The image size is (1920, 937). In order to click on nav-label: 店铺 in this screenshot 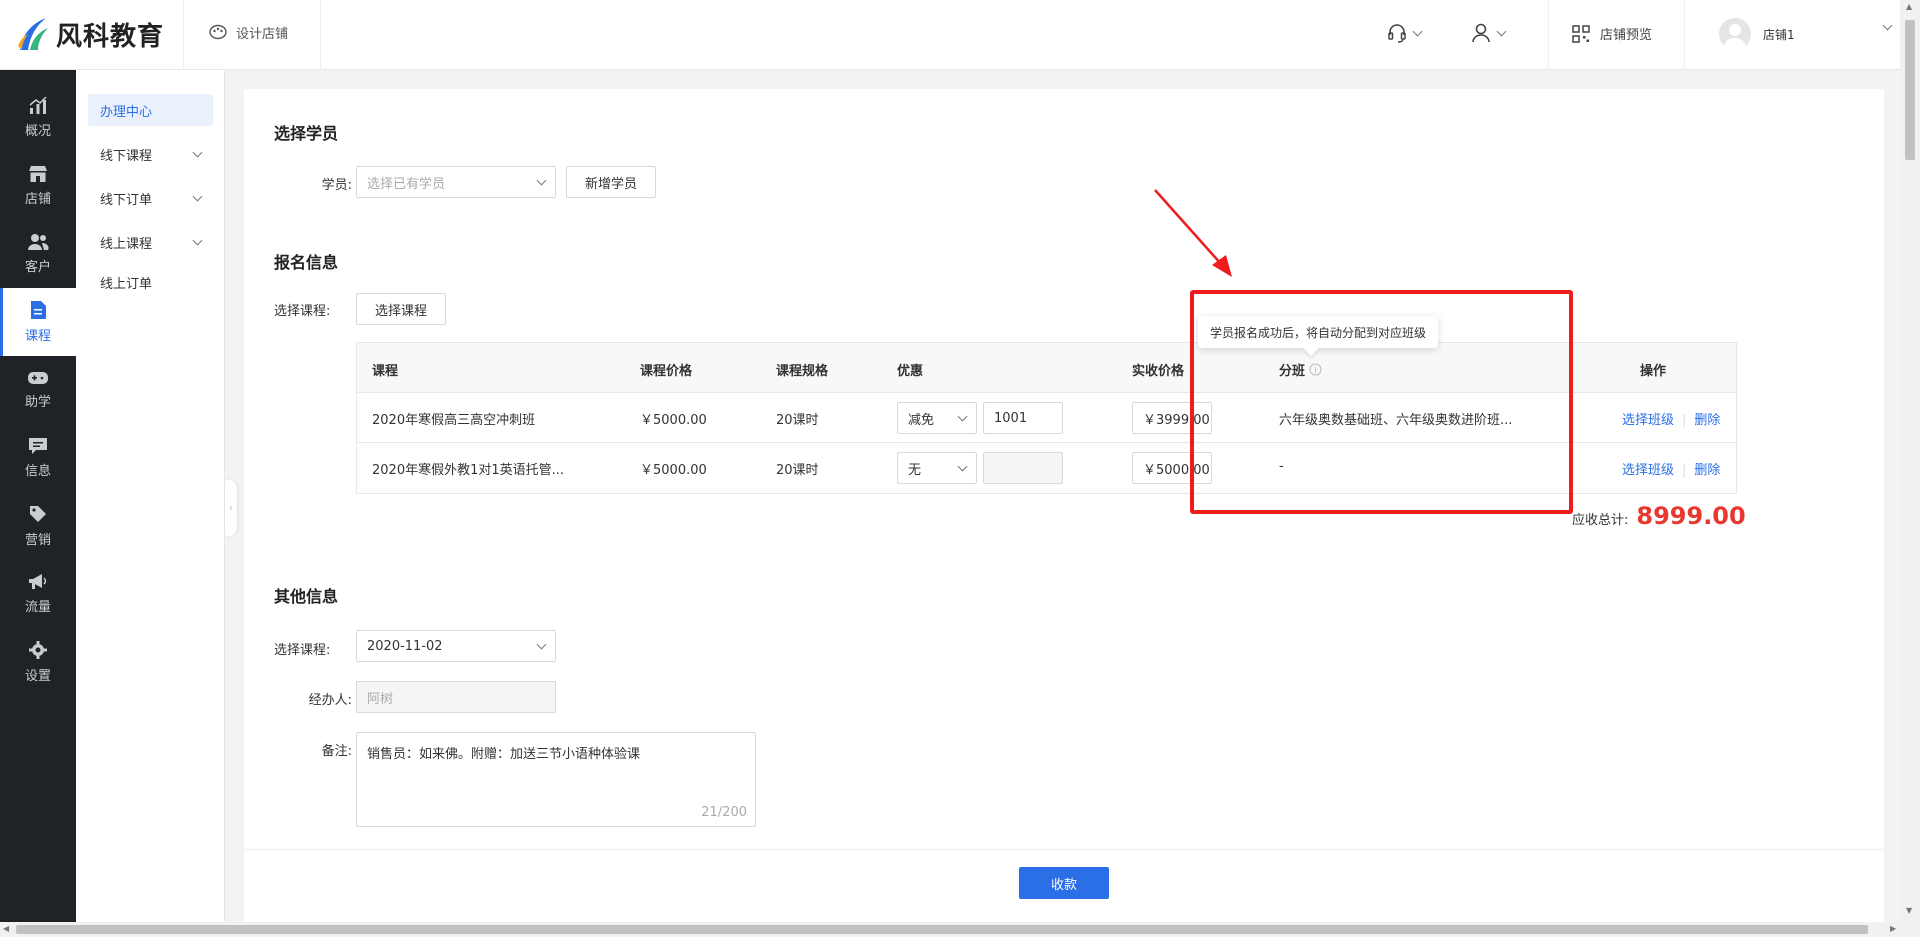, I will do `click(37, 199)`.